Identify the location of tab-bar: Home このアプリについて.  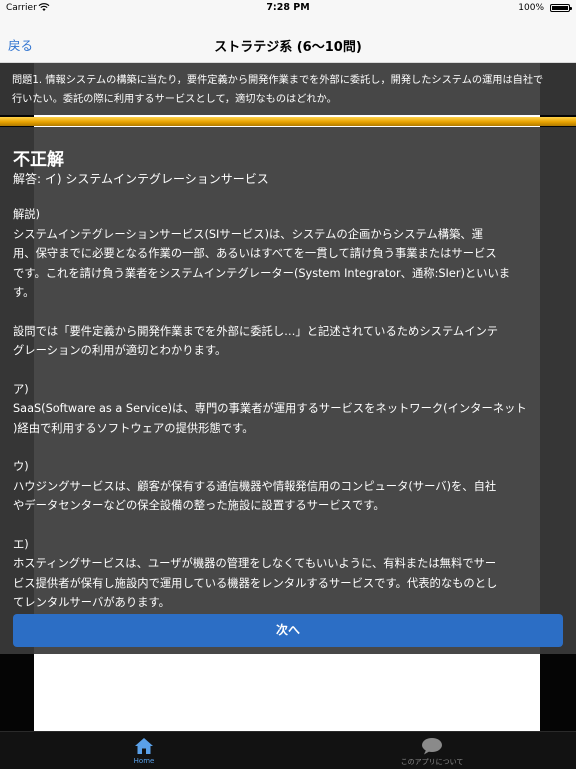
(288, 750).